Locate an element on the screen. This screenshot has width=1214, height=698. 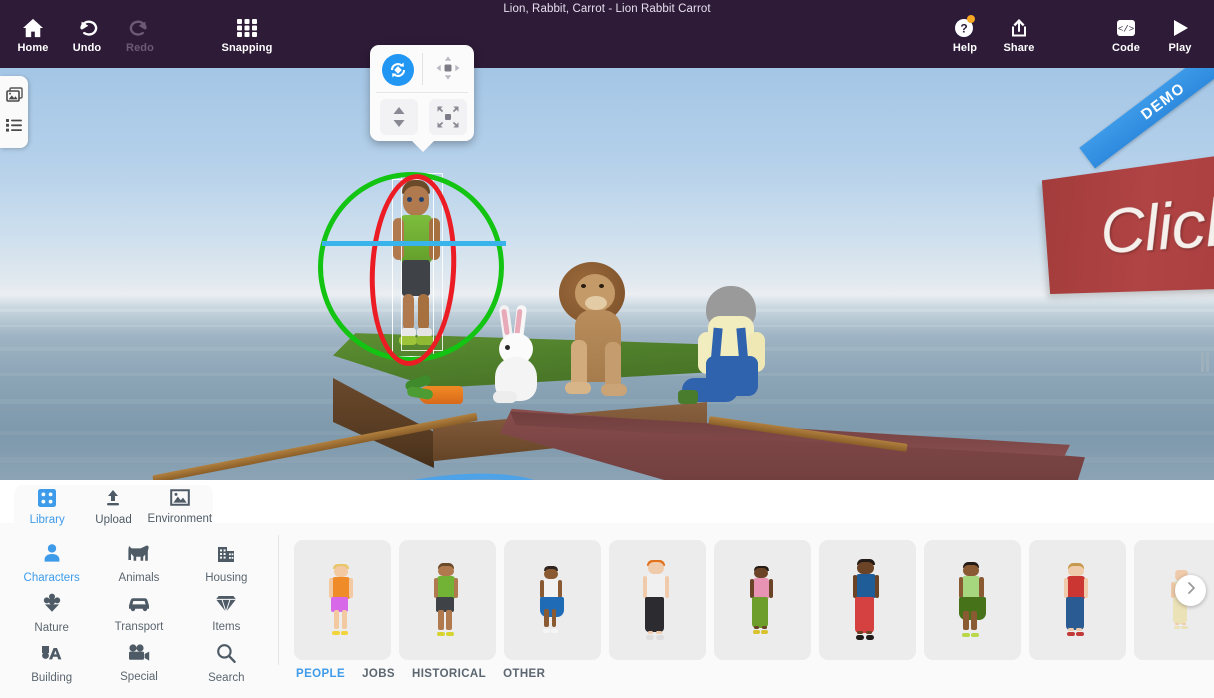
subtab-people: PEOPLE is located at coordinates (320, 674).